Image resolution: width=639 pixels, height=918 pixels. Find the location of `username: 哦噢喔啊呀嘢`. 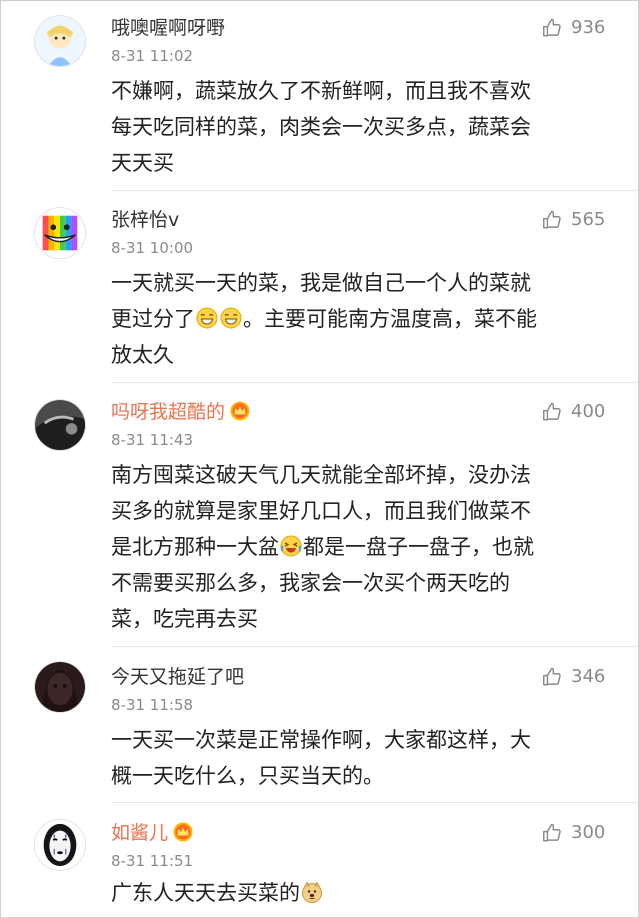

username: 哦噢喔啊呀嘢 is located at coordinates (168, 28).